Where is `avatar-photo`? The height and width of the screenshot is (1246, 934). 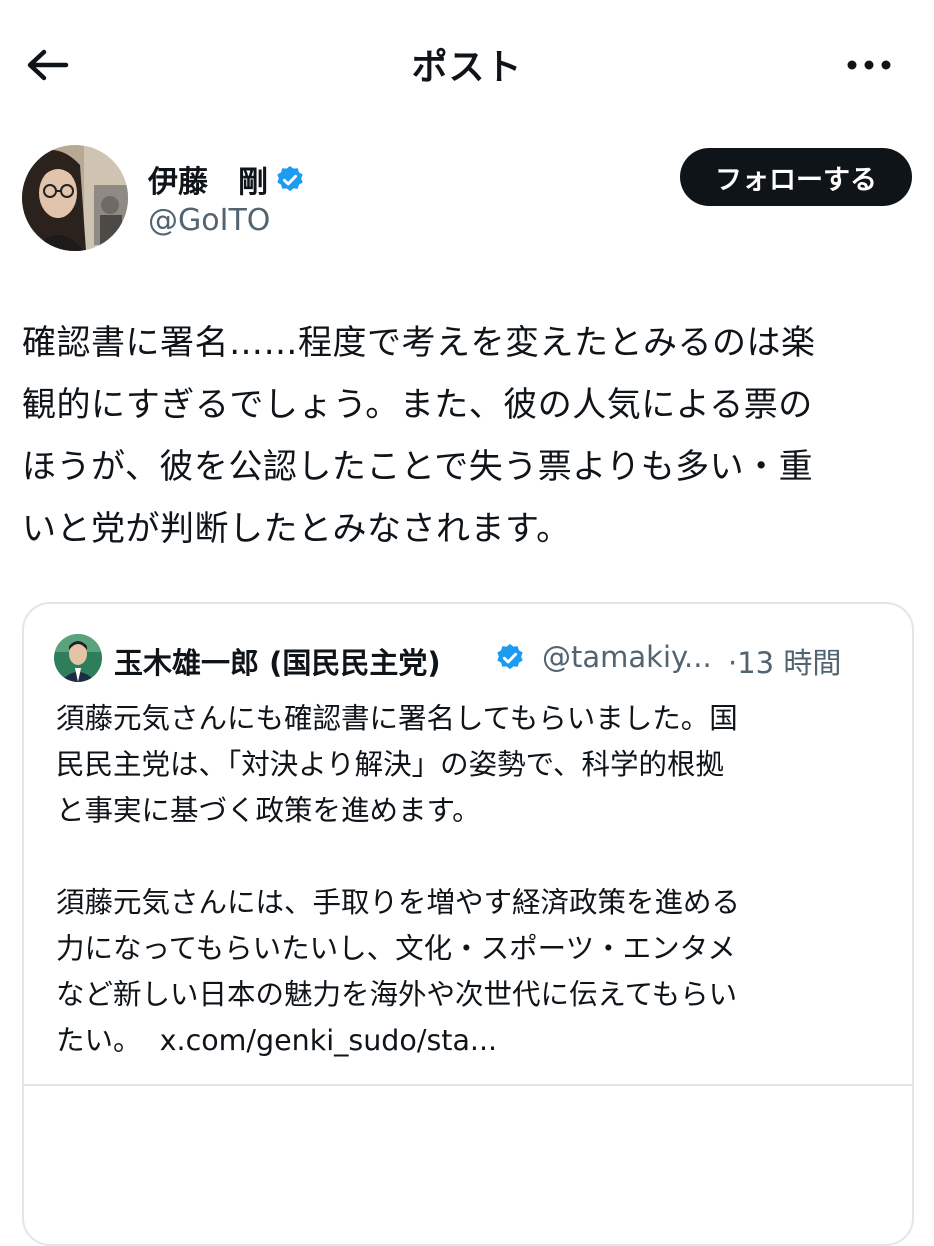
avatar-photo is located at coordinates (75, 198).